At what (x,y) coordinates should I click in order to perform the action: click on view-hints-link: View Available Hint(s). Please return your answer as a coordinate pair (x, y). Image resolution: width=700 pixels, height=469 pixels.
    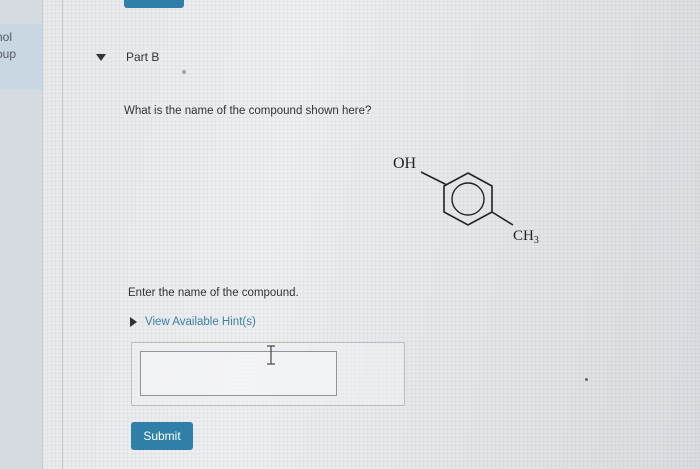
    Looking at the image, I should click on (193, 322).